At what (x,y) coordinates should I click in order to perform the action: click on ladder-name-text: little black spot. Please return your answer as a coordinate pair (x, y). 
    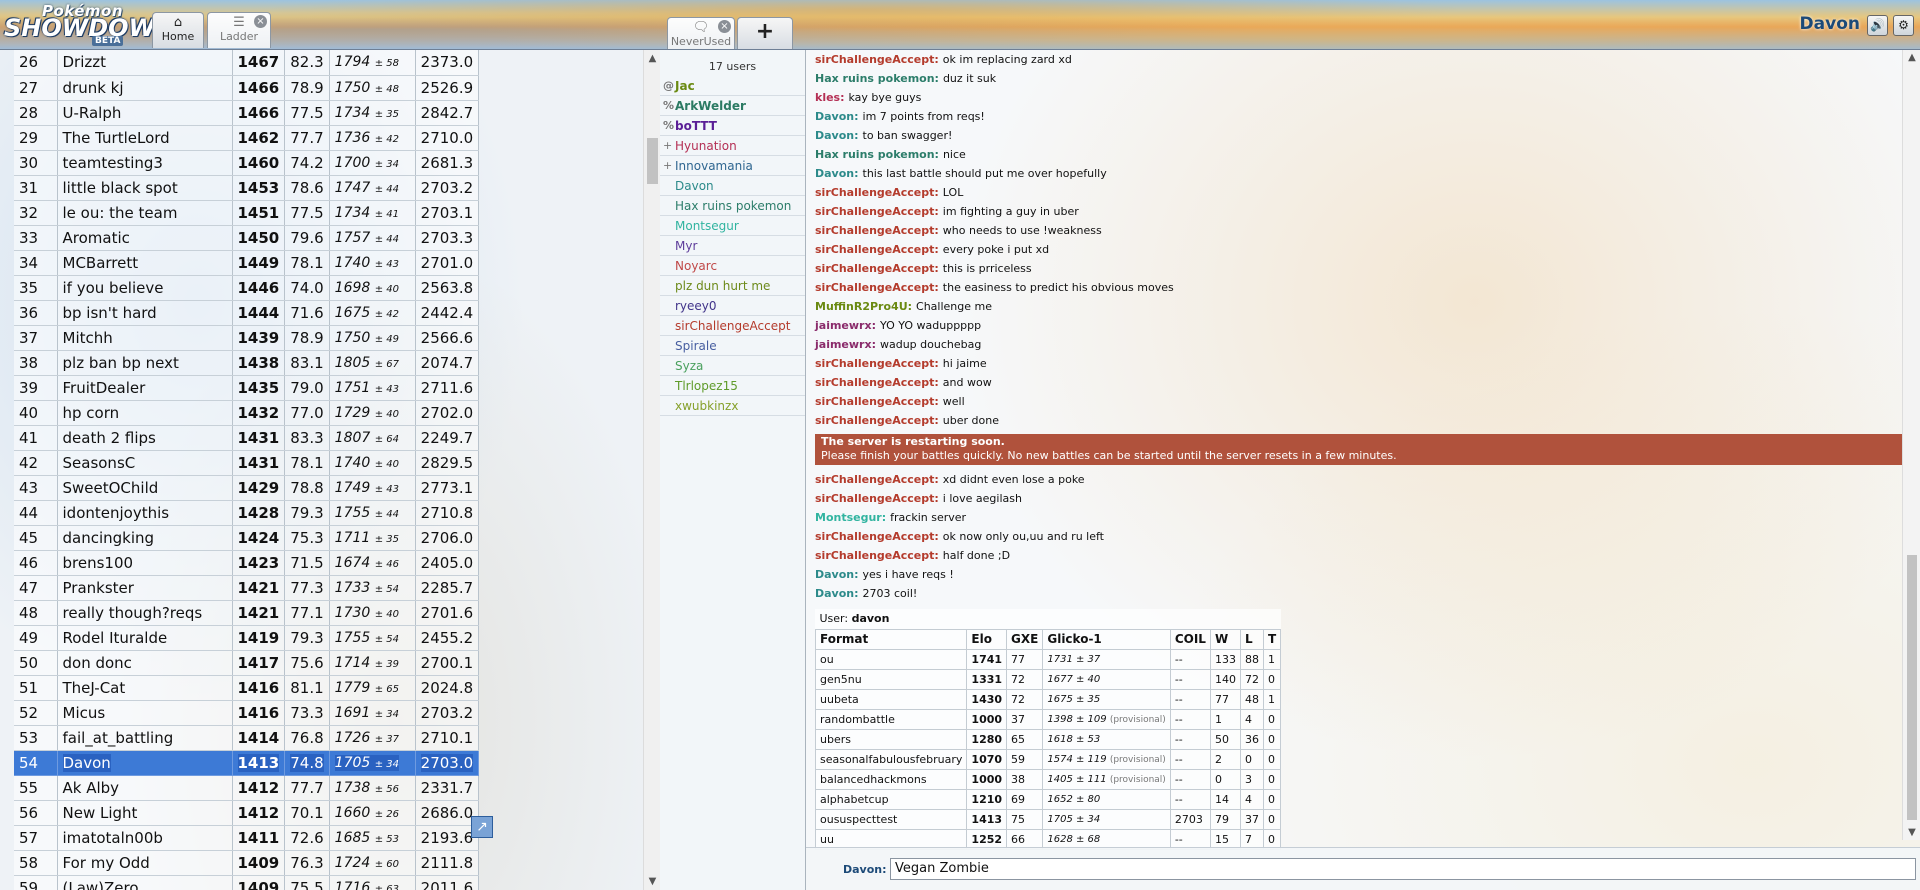
    Looking at the image, I should click on (120, 188).